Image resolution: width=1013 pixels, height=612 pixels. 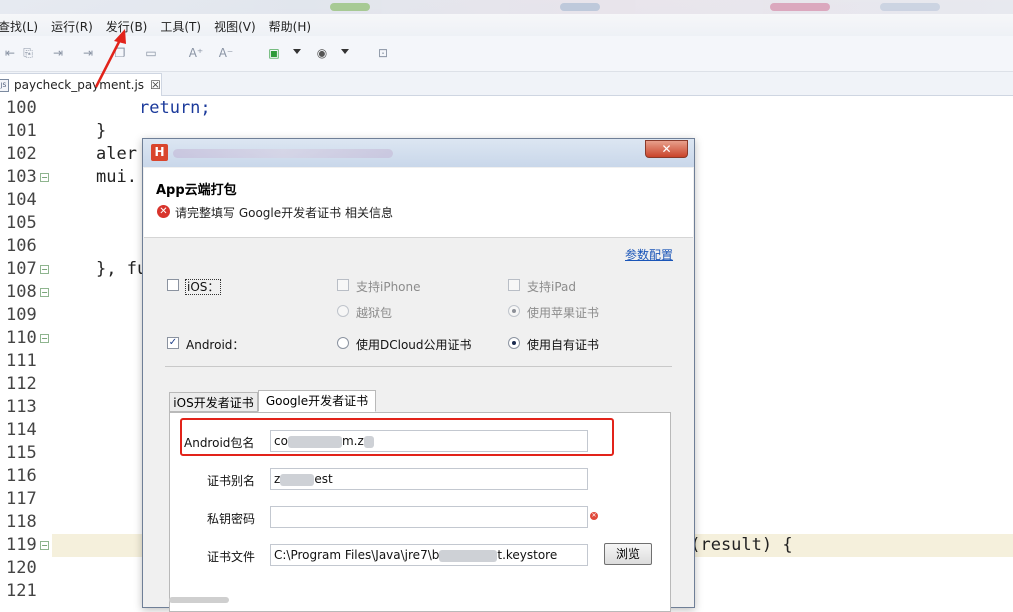 What do you see at coordinates (594, 516) in the screenshot?
I see `required-error-icon: ✕` at bounding box center [594, 516].